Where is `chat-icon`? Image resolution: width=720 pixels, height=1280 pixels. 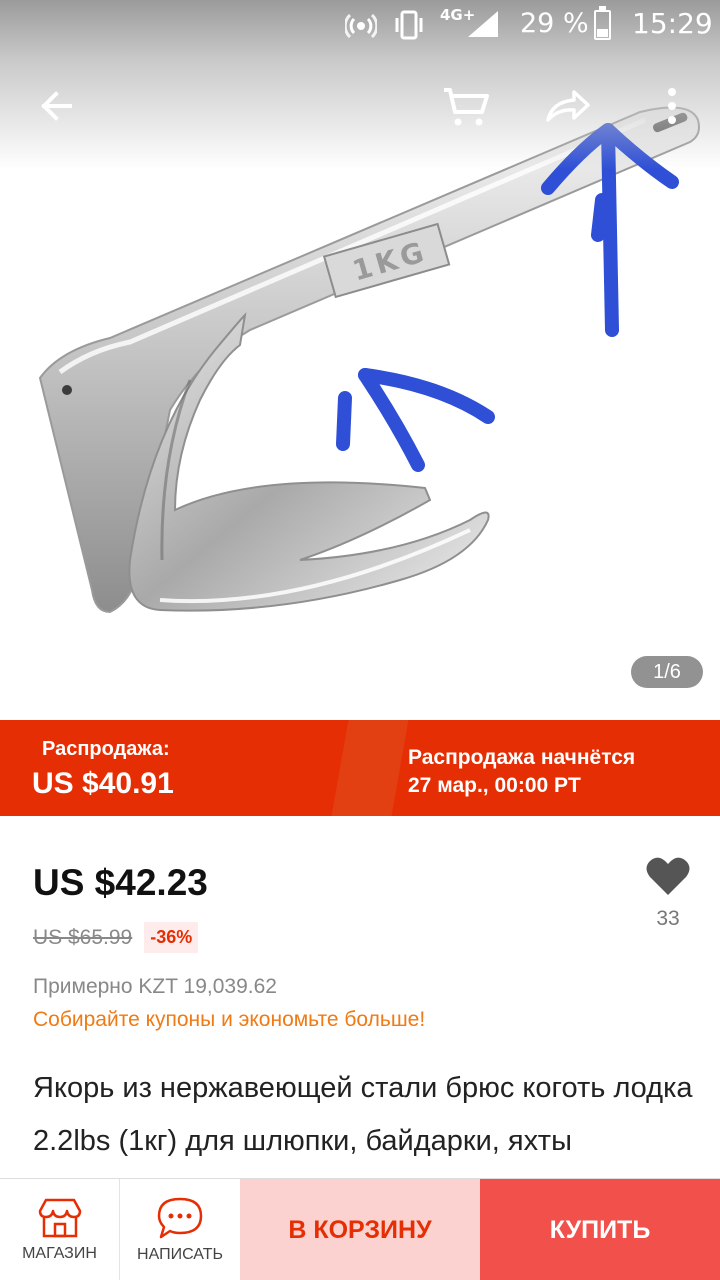
chat-icon is located at coordinates (180, 1218).